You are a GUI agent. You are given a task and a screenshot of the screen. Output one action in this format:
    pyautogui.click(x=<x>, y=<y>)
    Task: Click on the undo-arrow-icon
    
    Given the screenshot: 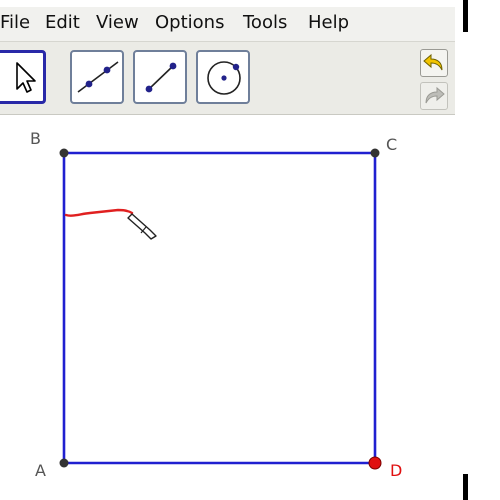 What is the action you would take?
    pyautogui.click(x=433, y=62)
    